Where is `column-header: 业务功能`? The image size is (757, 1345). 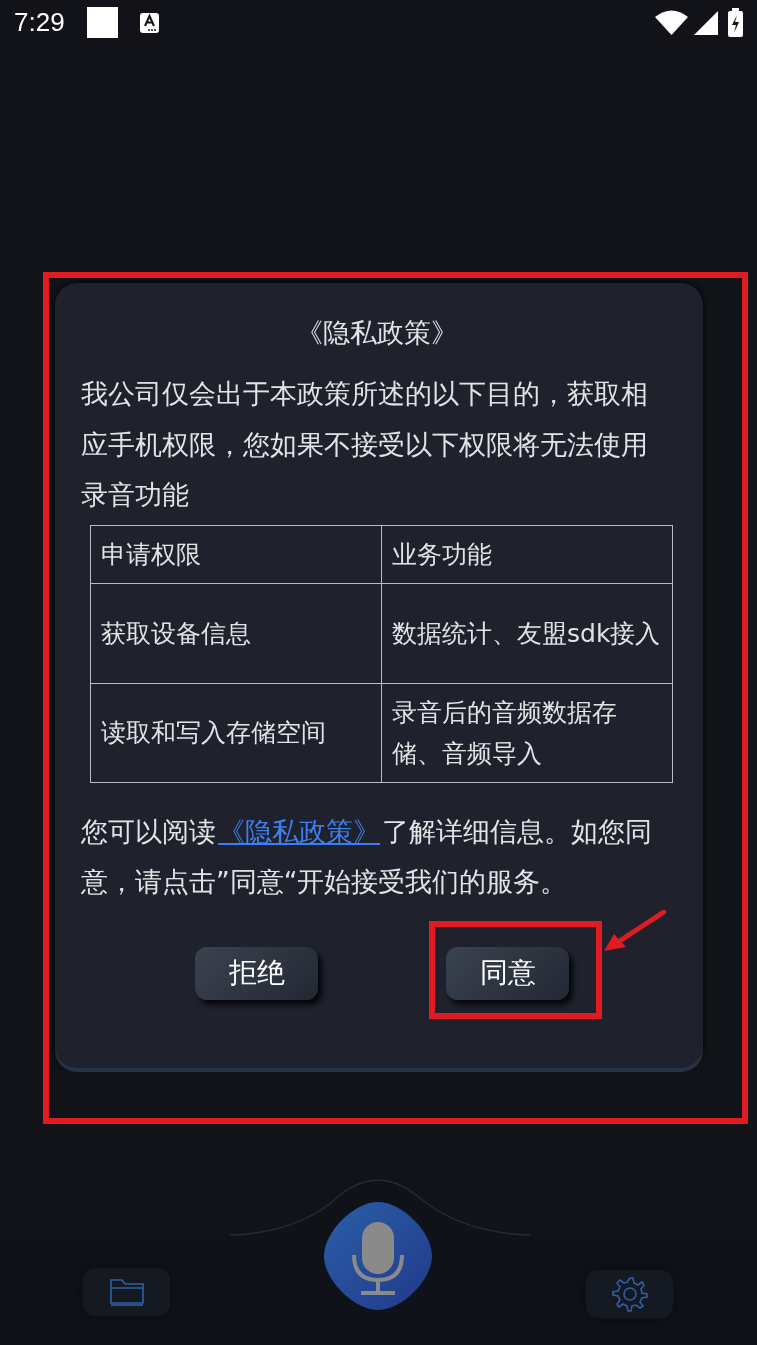 column-header: 业务功能 is located at coordinates (527, 554).